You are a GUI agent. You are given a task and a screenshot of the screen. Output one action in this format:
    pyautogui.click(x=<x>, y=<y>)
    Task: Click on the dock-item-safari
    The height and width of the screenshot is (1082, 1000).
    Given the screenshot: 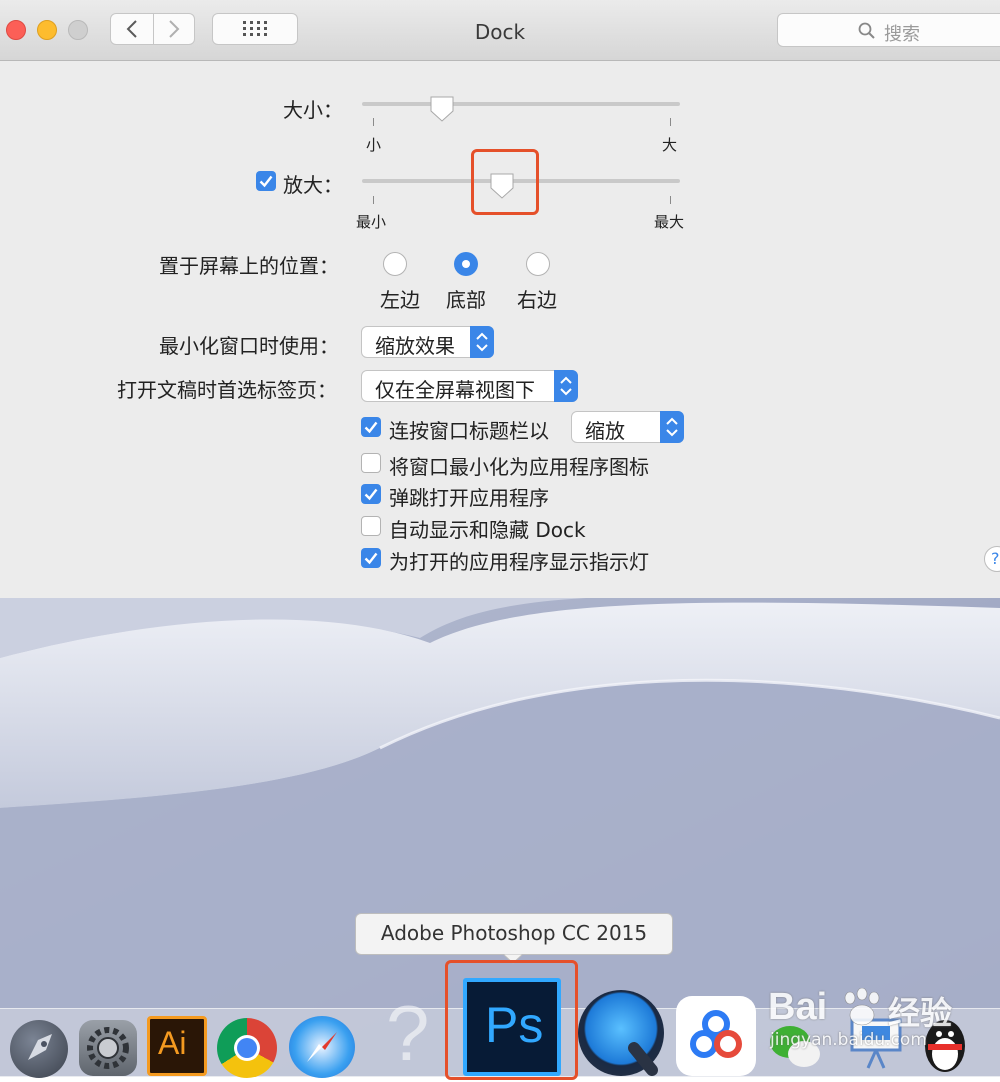 What is the action you would take?
    pyautogui.click(x=322, y=1047)
    